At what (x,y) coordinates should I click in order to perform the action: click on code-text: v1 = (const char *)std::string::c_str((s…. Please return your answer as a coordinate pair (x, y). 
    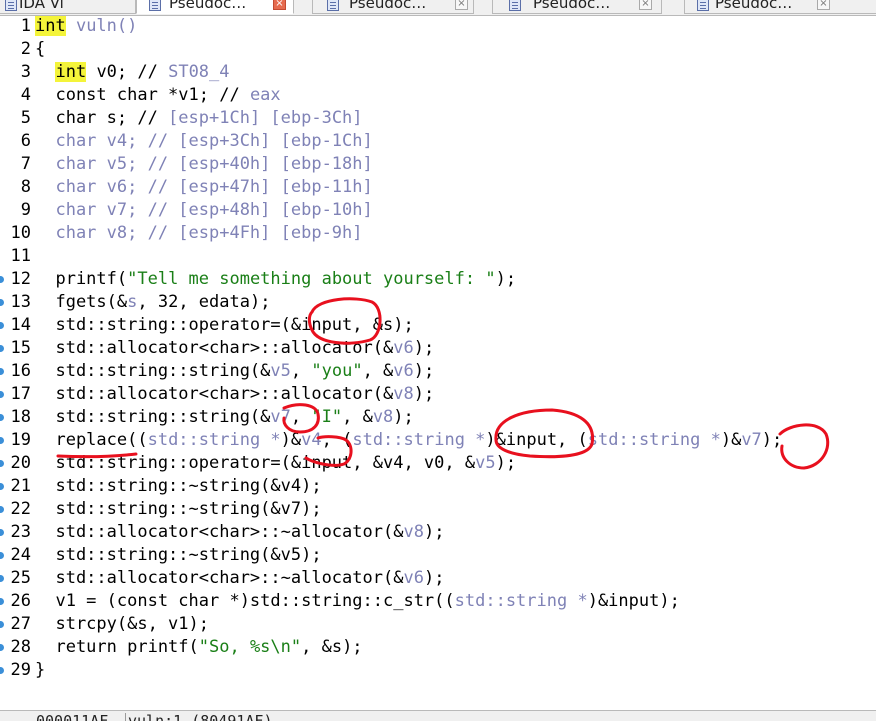
    Looking at the image, I should click on (357, 601).